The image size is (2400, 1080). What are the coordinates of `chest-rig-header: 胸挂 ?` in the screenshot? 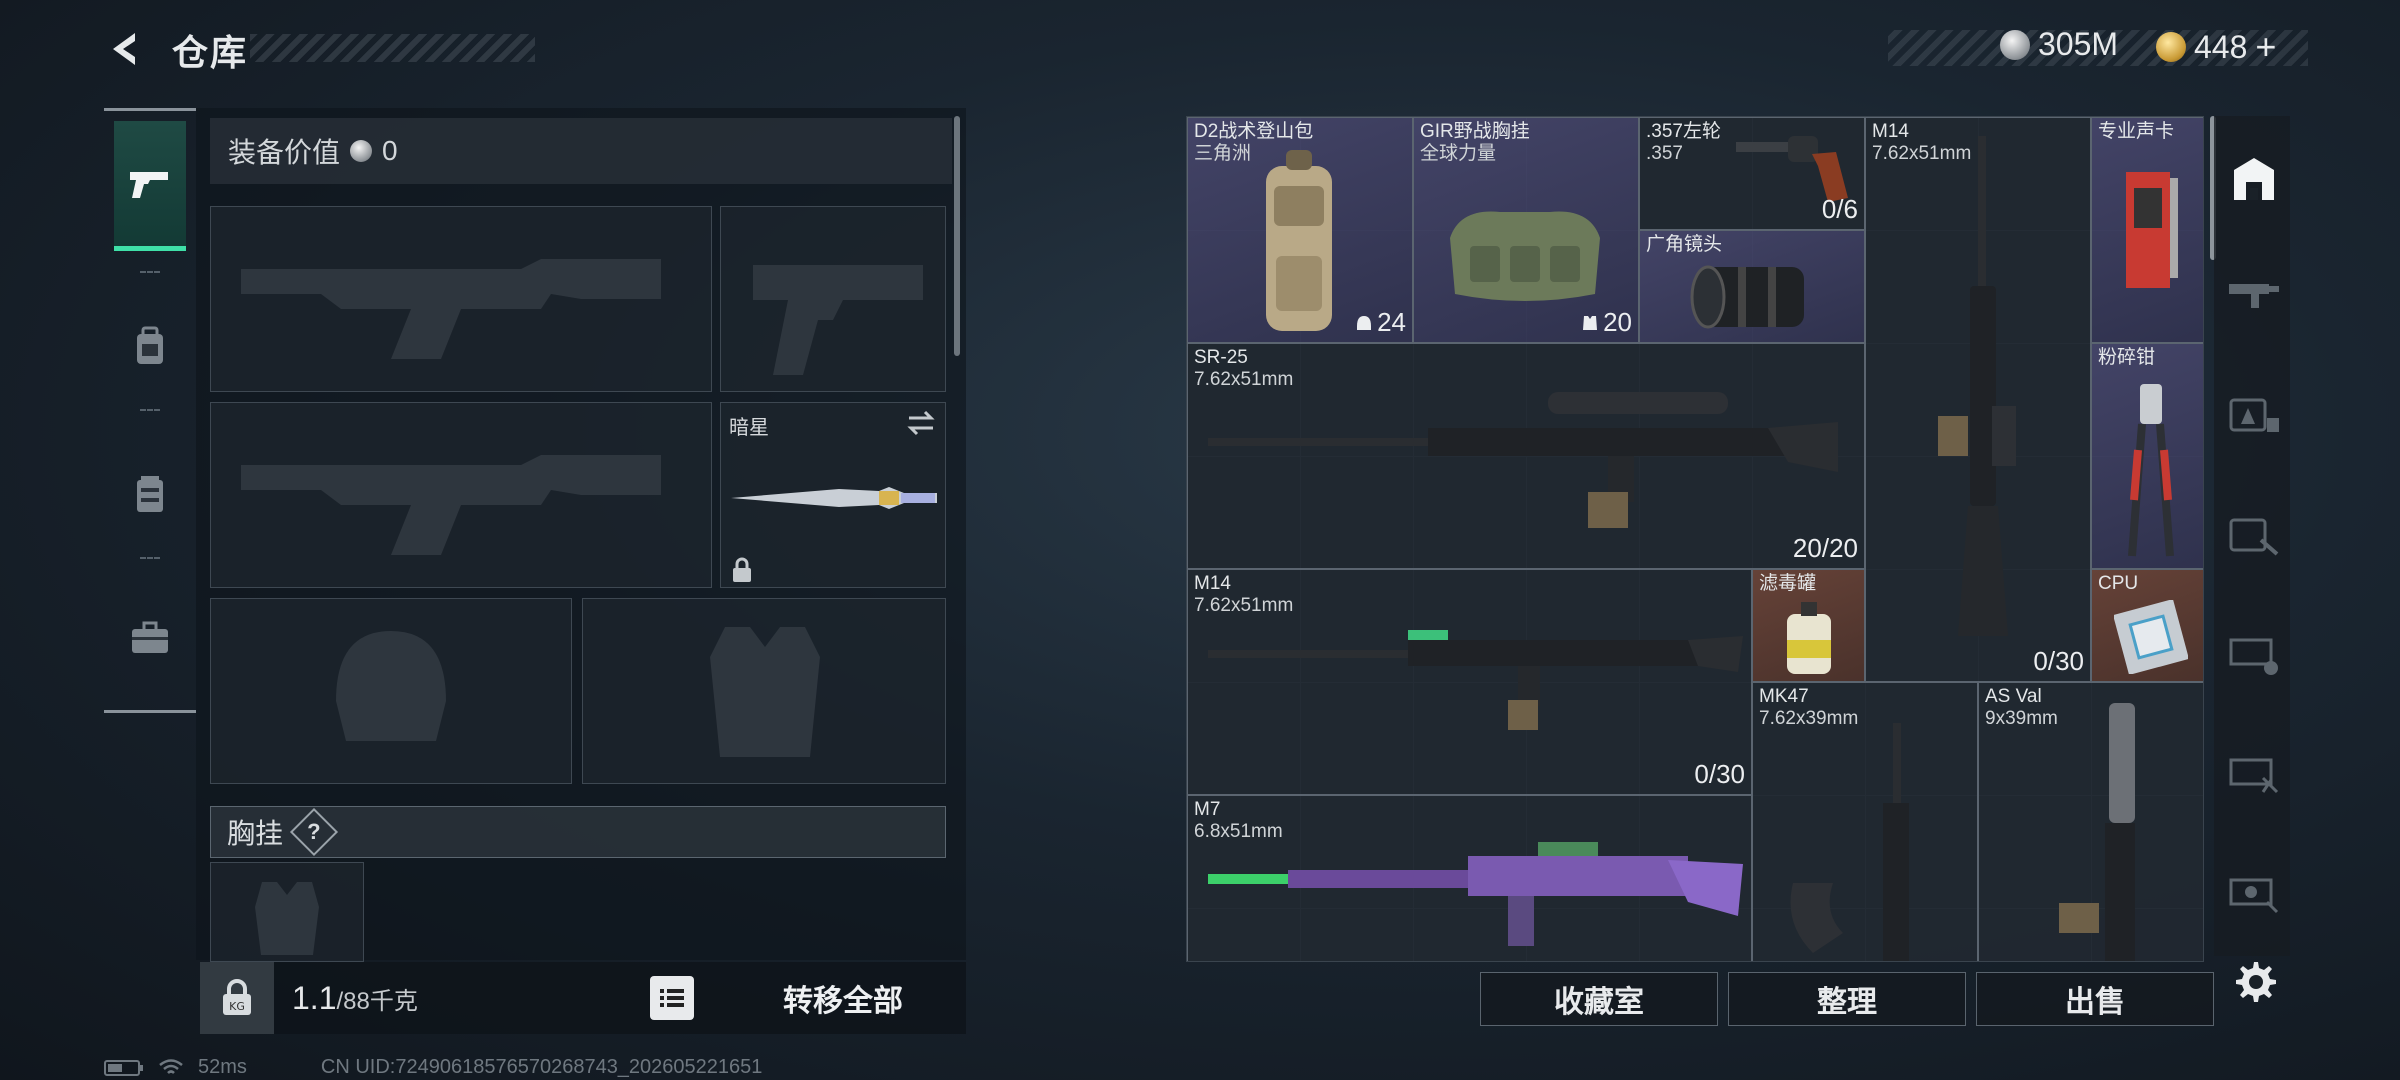 It's located at (578, 832).